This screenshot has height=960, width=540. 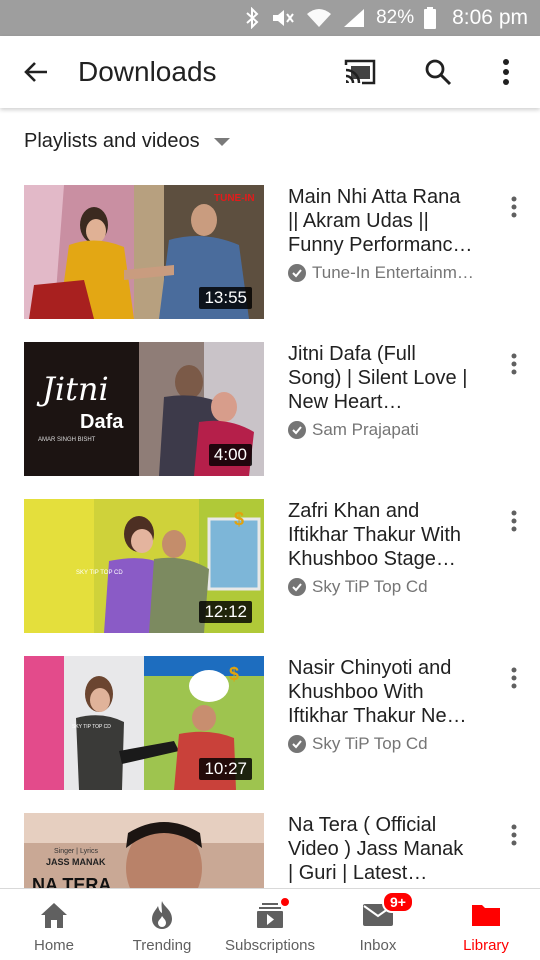 What do you see at coordinates (76, 851) in the screenshot?
I see `svg-text: Singer | Lyrics` at bounding box center [76, 851].